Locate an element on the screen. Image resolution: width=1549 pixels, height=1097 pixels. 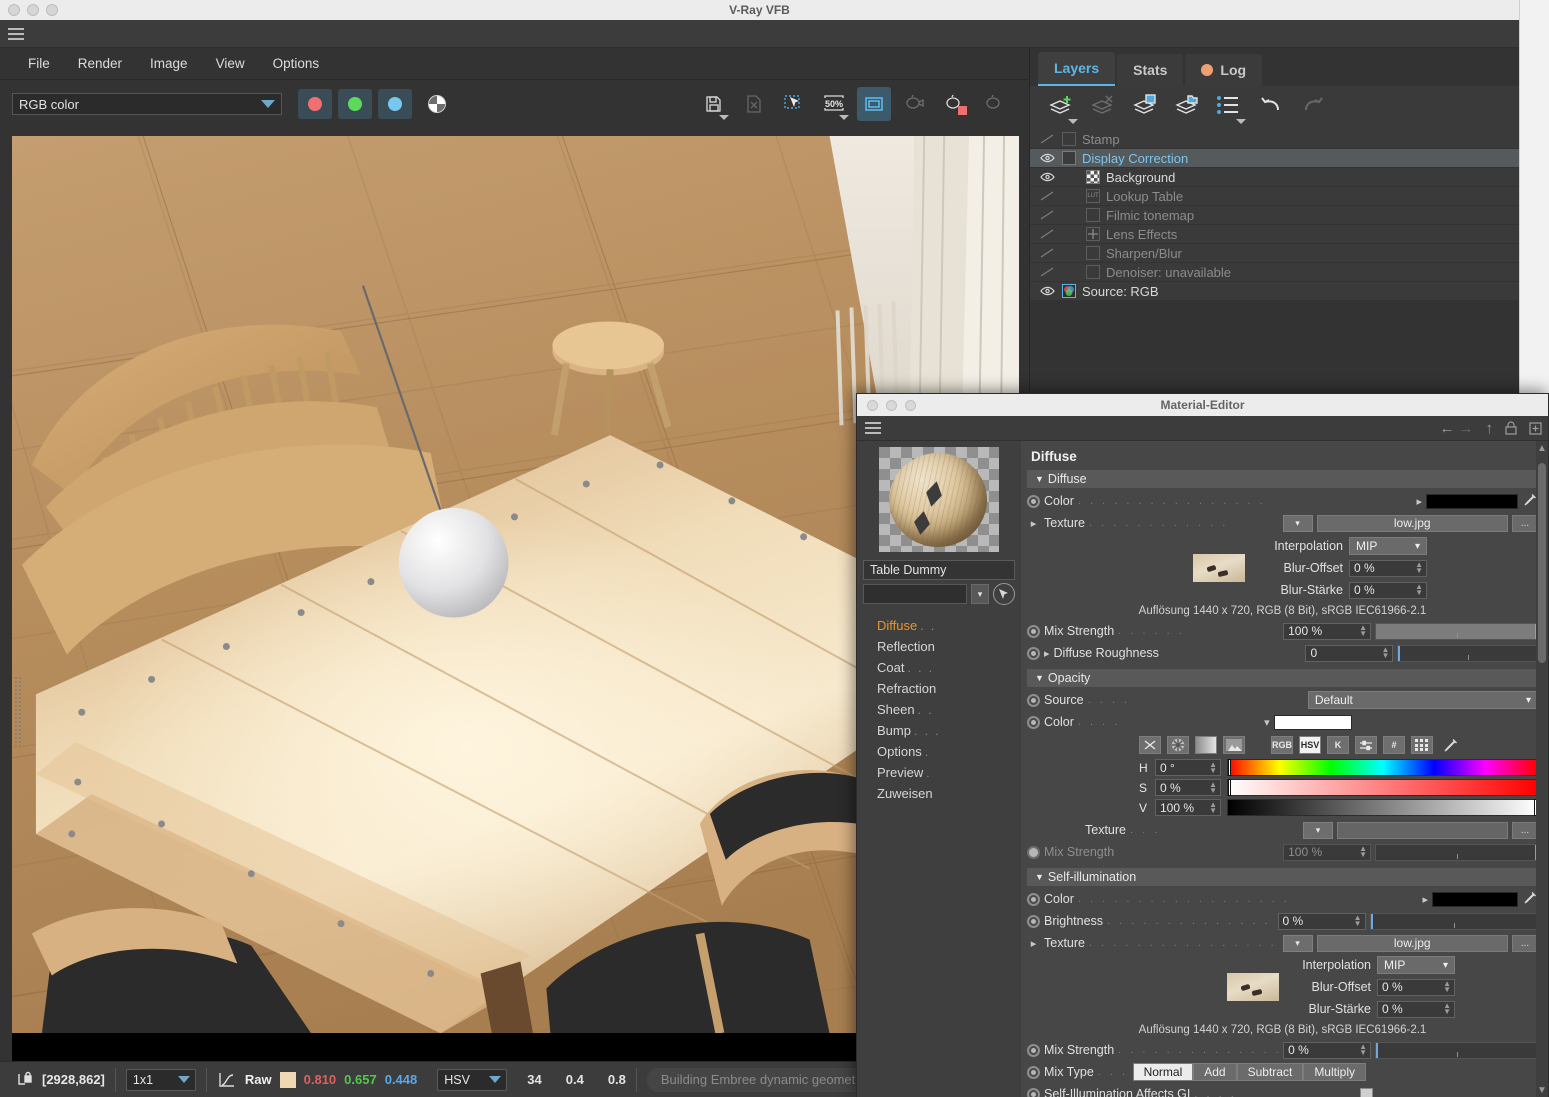
opacity-color-swatch is located at coordinates (1312, 722).